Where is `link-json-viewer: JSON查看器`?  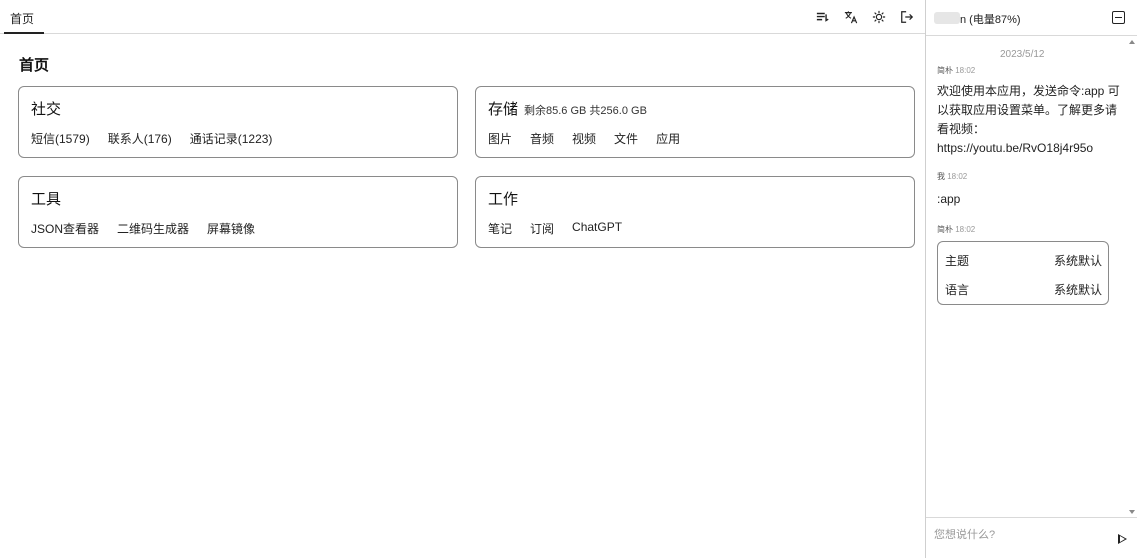 link-json-viewer: JSON查看器 is located at coordinates (65, 228).